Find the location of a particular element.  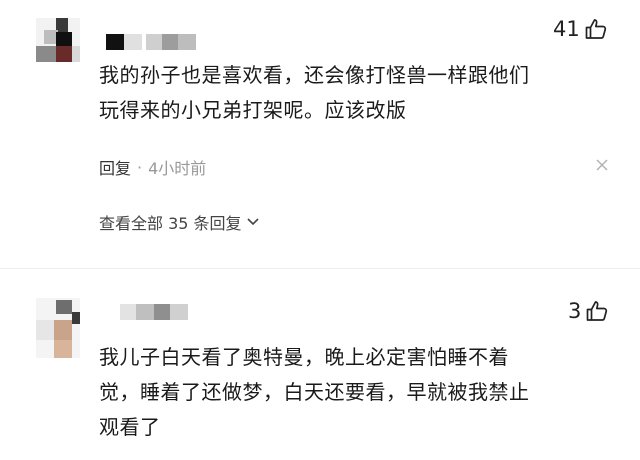

view-all-replies-button: 查看全部 35 条回复 is located at coordinates (179, 222).